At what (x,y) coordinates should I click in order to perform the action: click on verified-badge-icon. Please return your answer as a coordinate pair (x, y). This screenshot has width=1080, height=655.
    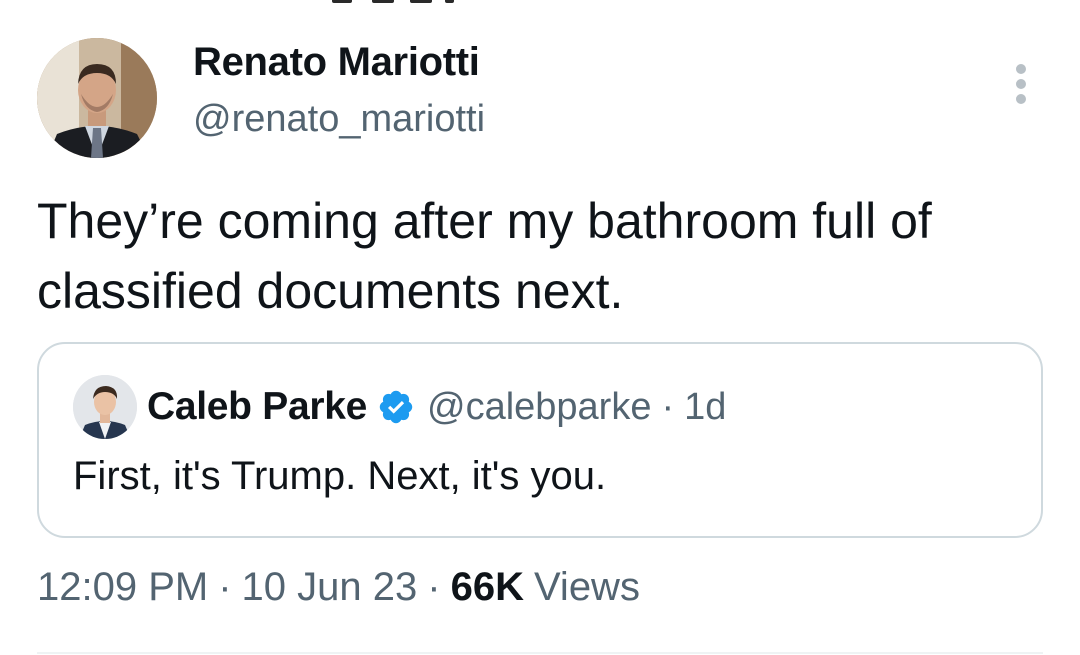
    Looking at the image, I should click on (396, 407).